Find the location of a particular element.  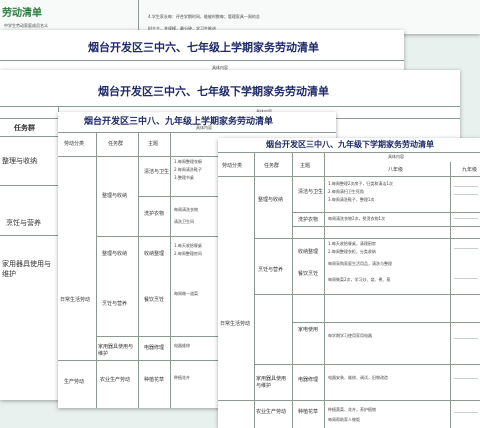

sheet-4-col-eight: 八年级 is located at coordinates (396, 170).